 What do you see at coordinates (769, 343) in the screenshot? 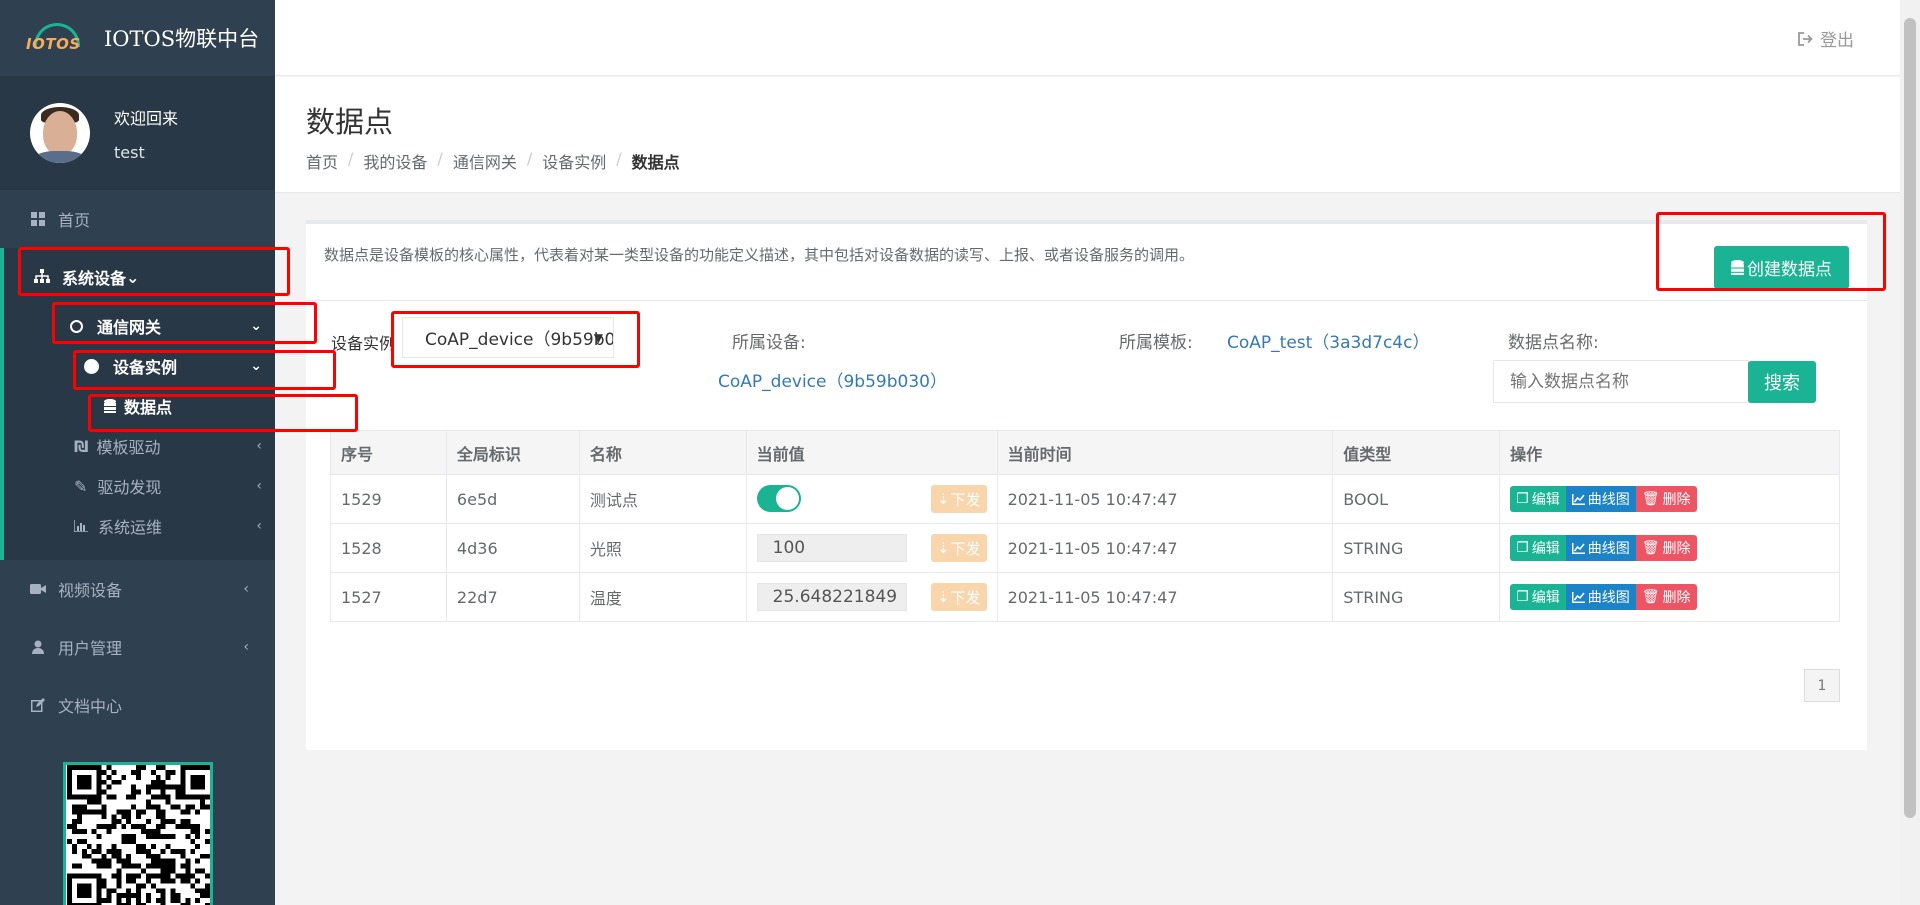
I see `device-label: 所属设备:` at bounding box center [769, 343].